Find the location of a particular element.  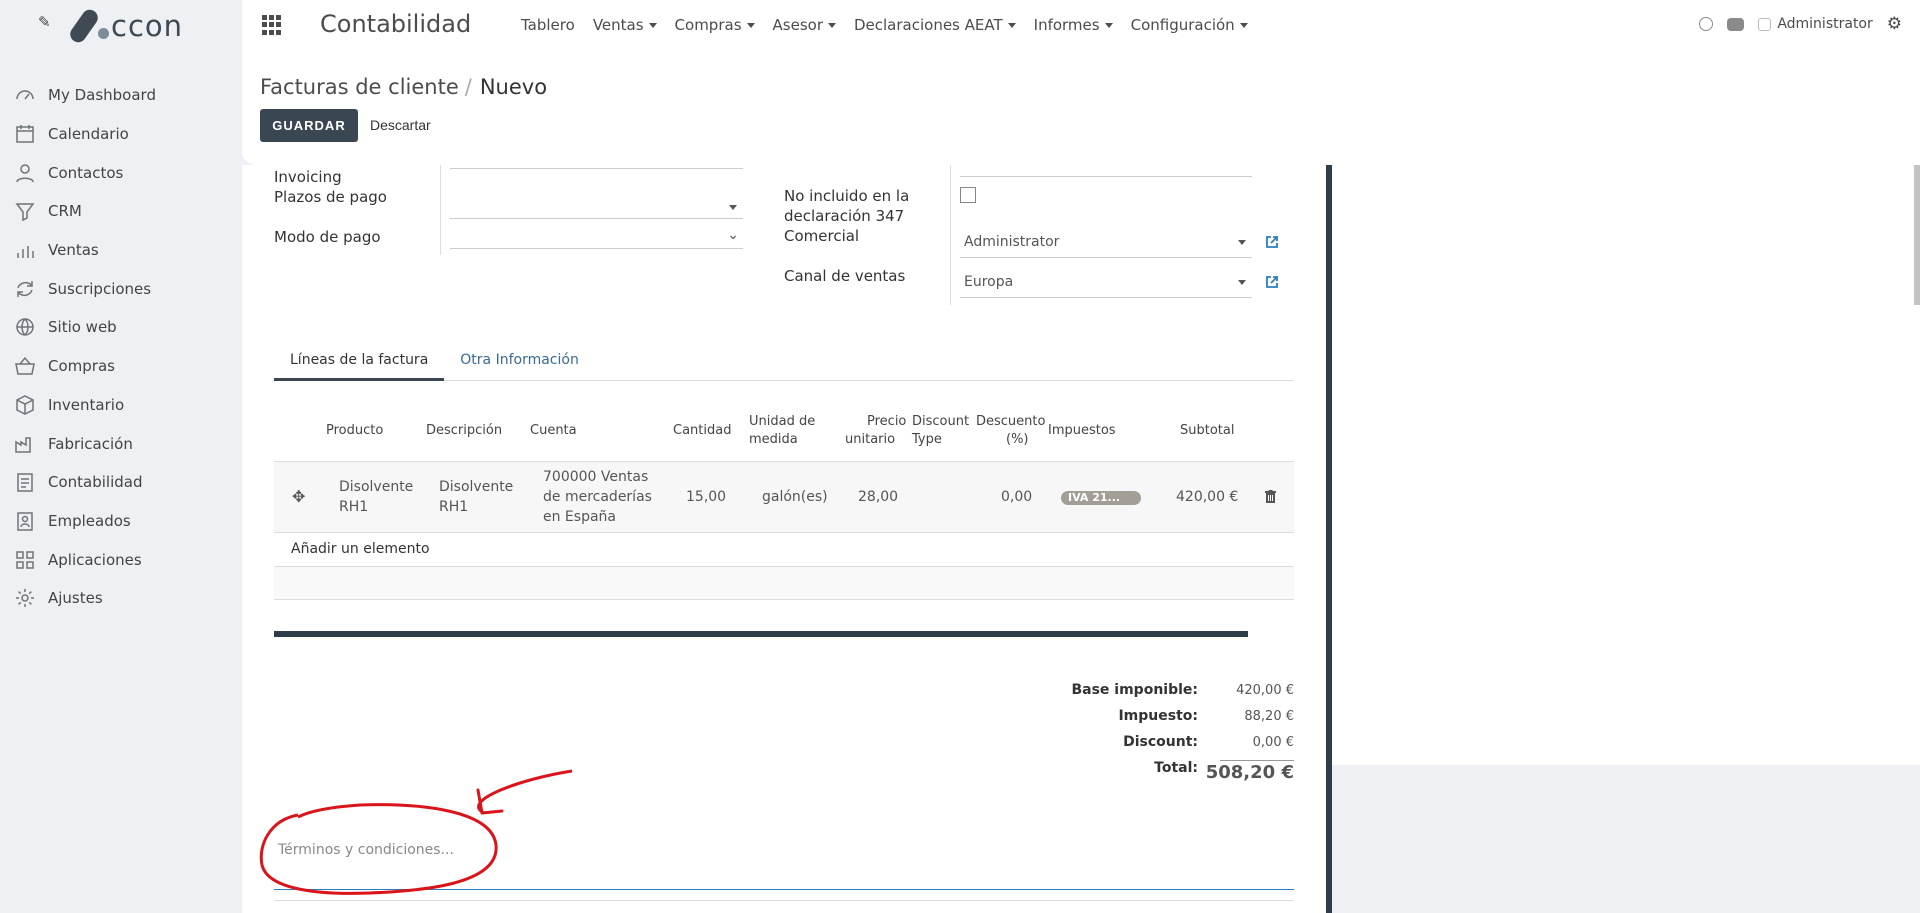

header-product: Producto is located at coordinates (354, 431).